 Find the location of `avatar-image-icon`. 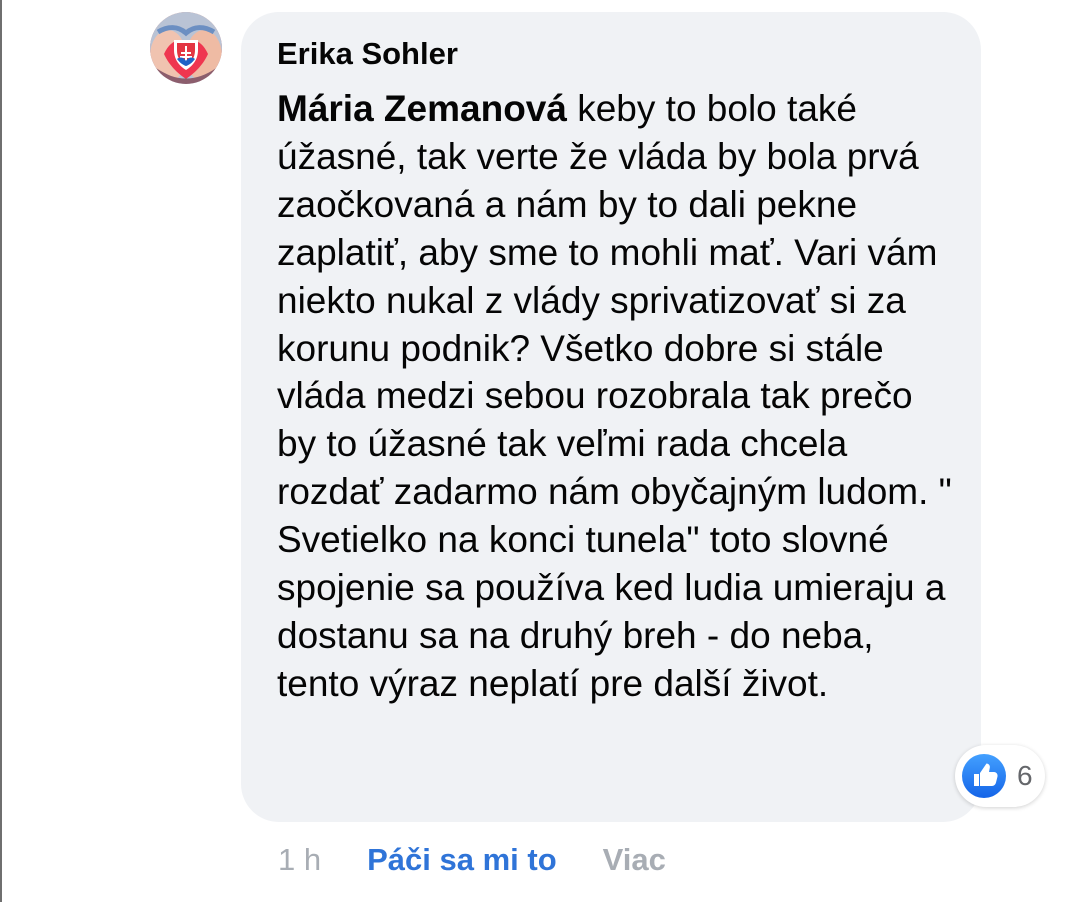

avatar-image-icon is located at coordinates (186, 48).